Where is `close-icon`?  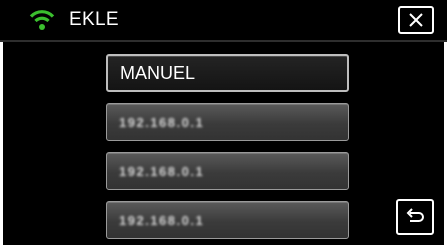
close-icon is located at coordinates (416, 20).